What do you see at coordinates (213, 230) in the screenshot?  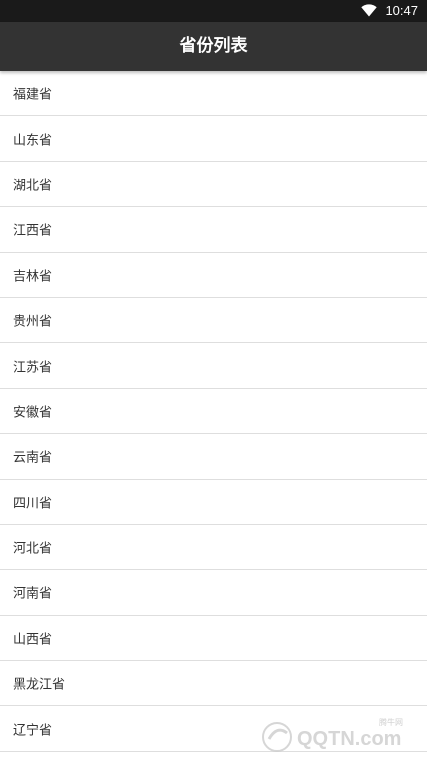 I see `list-item: 江西省` at bounding box center [213, 230].